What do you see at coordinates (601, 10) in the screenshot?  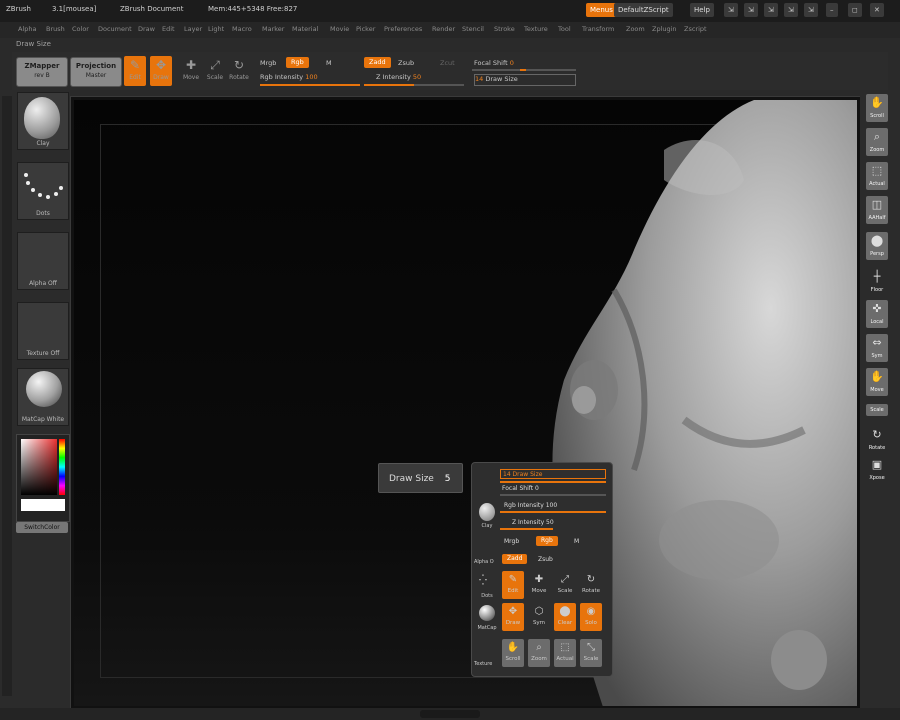 I see `menus-button: Menus` at bounding box center [601, 10].